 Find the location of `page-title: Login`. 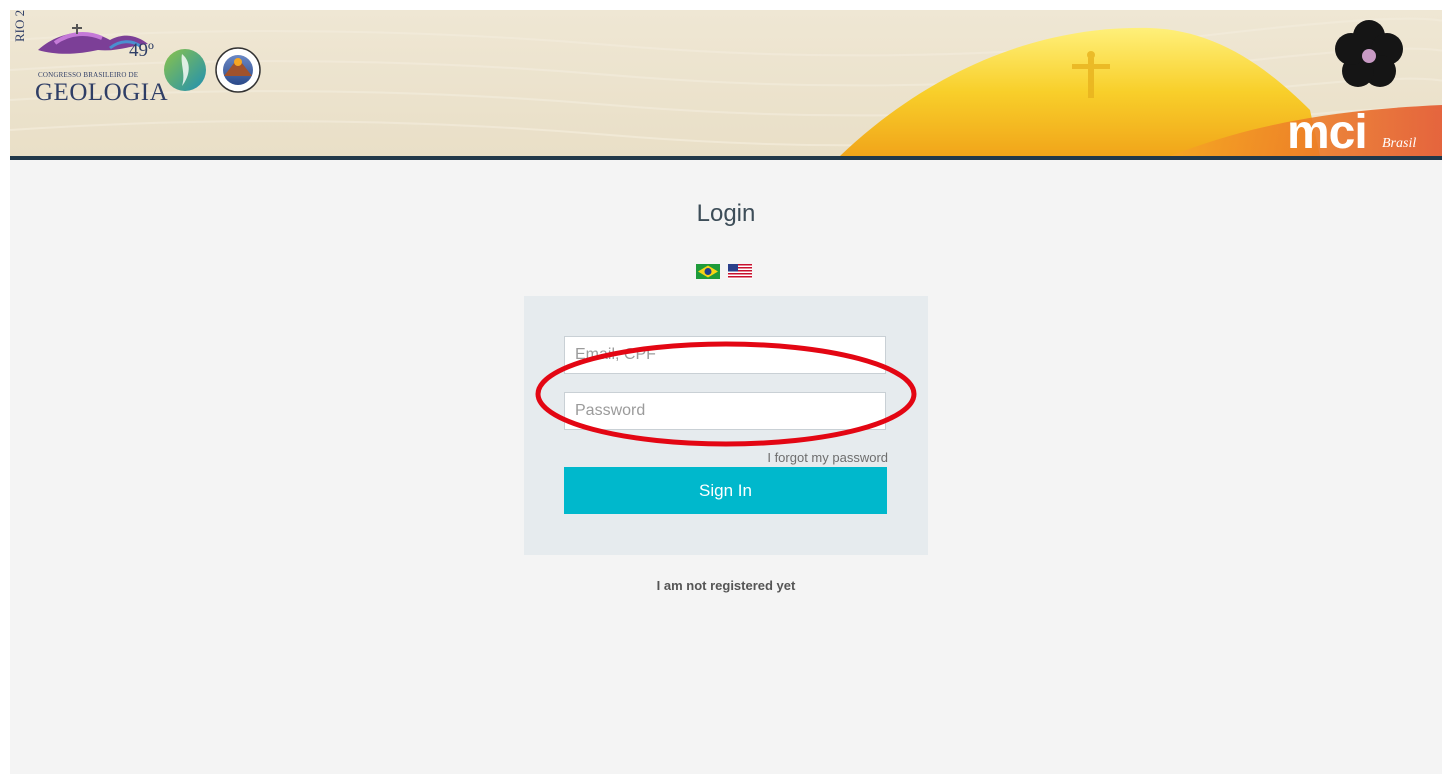

page-title: Login is located at coordinates (726, 213).